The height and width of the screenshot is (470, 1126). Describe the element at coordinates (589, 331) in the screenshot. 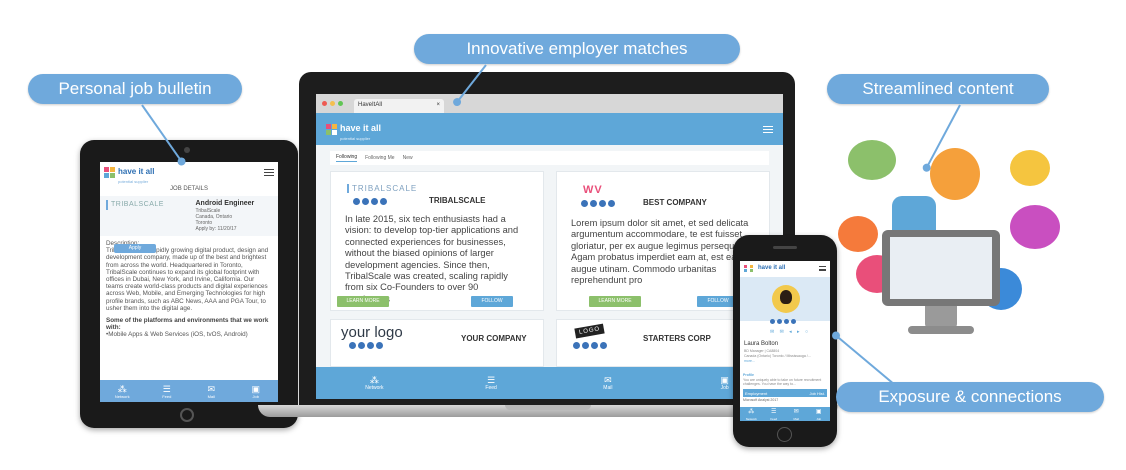

I see `company-logo: LOGO` at that location.